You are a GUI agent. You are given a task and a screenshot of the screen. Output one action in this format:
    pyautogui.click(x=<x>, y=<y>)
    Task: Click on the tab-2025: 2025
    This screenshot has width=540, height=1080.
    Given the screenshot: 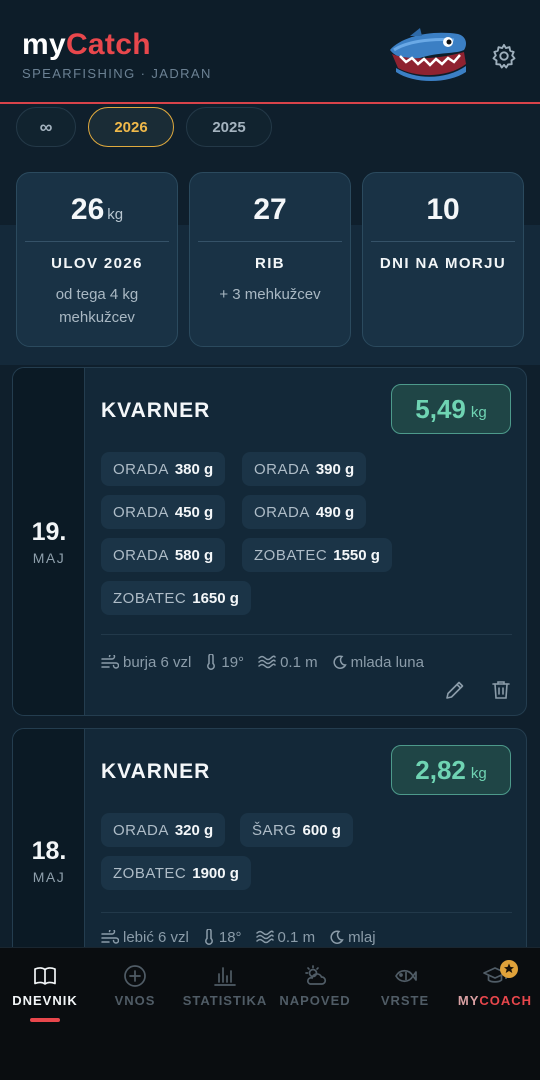 What is the action you would take?
    pyautogui.click(x=229, y=127)
    